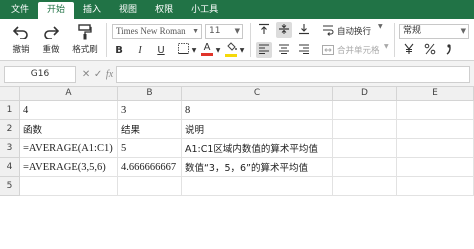 The width and height of the screenshot is (474, 249). What do you see at coordinates (284, 50) in the screenshot?
I see `align-center-button` at bounding box center [284, 50].